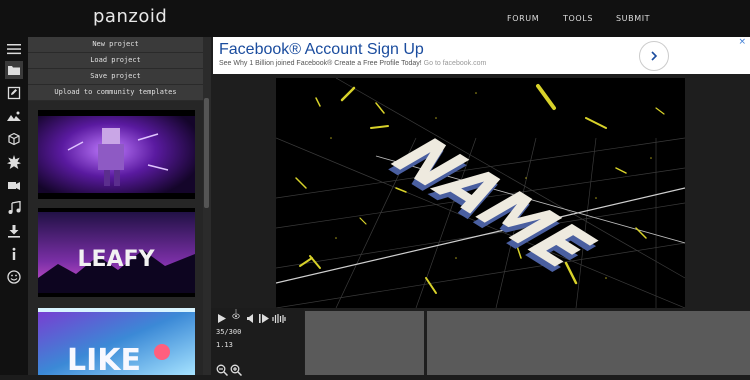  I want to click on chevron-right-icon, so click(654, 56).